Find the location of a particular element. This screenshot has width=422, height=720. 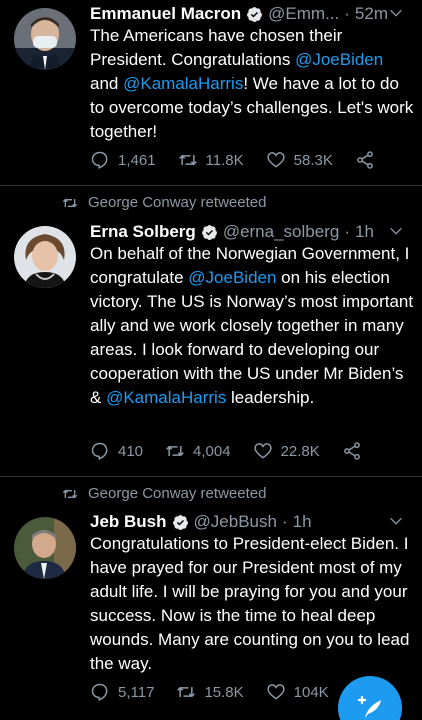

tweet-header: Erna Solberg @erna_solberg · 1h is located at coordinates (249, 232).